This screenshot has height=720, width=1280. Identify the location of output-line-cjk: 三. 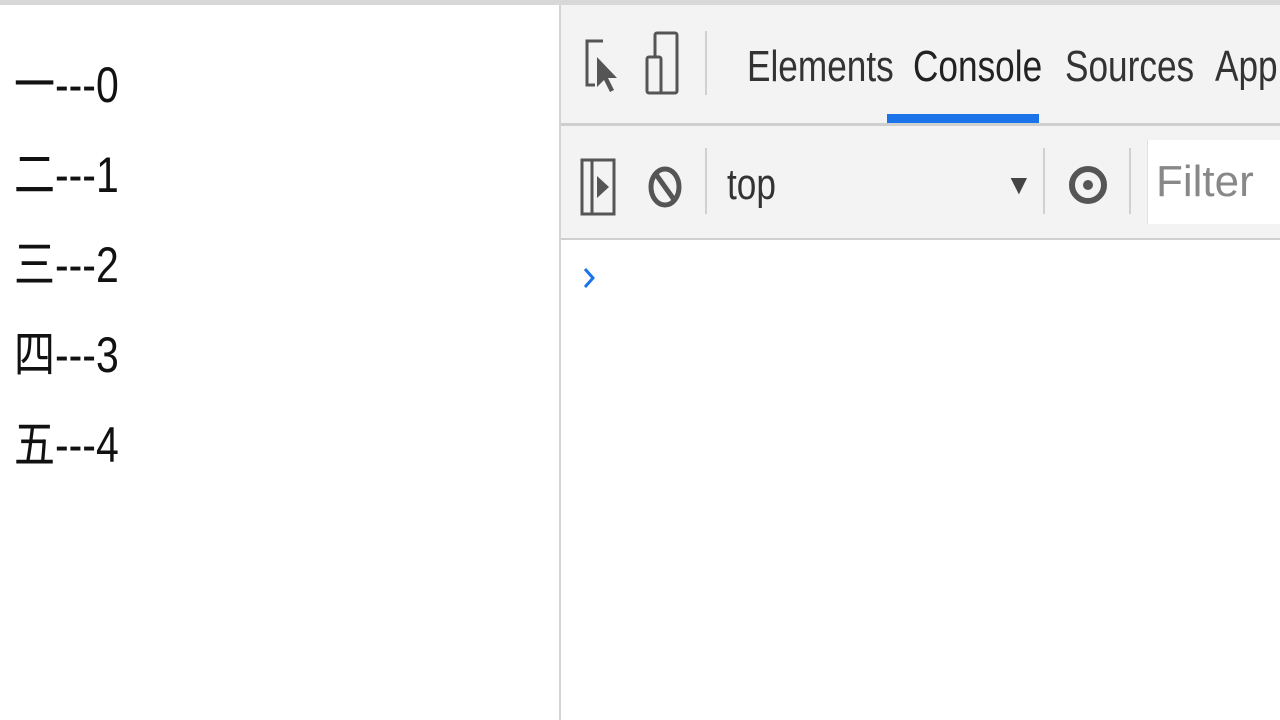
(34, 265).